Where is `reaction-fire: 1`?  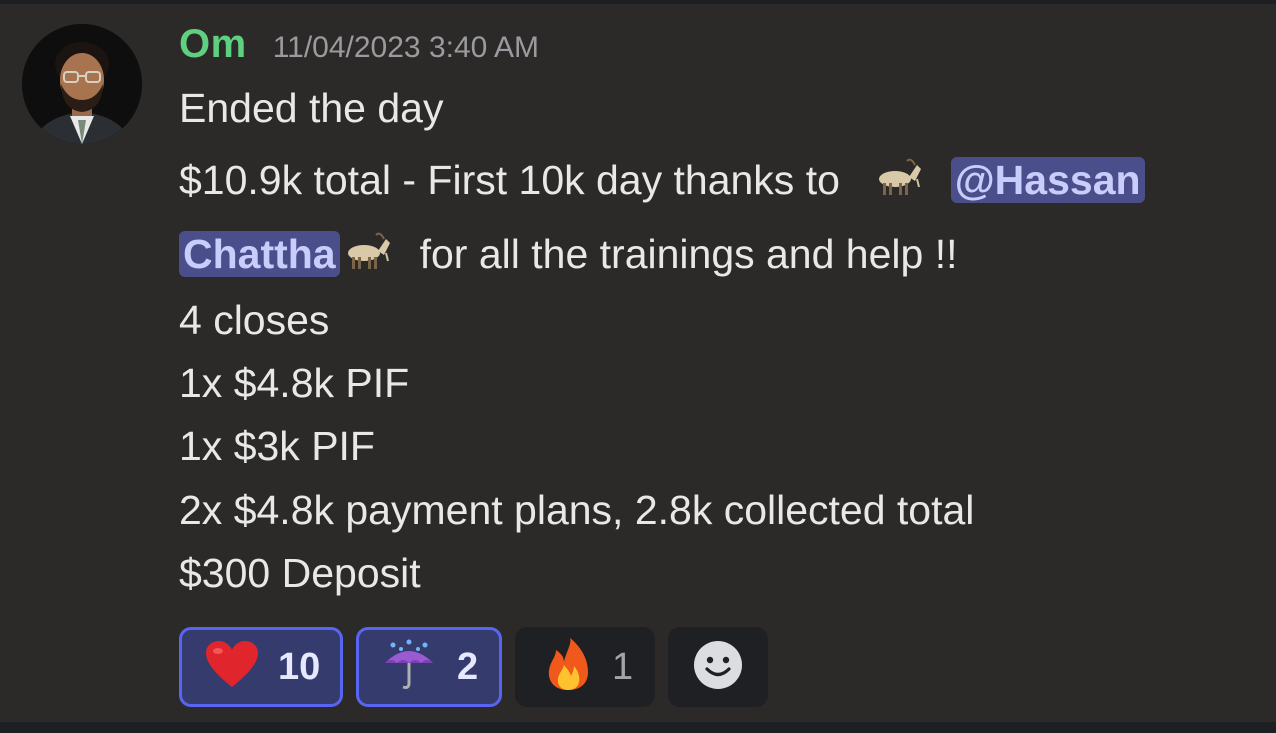 reaction-fire: 1 is located at coordinates (585, 667).